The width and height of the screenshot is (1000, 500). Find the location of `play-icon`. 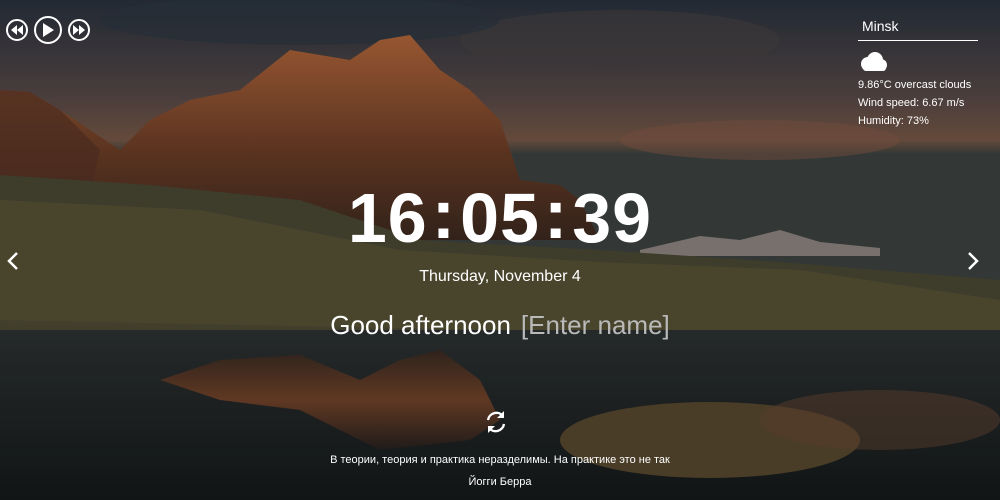

play-icon is located at coordinates (48, 30).